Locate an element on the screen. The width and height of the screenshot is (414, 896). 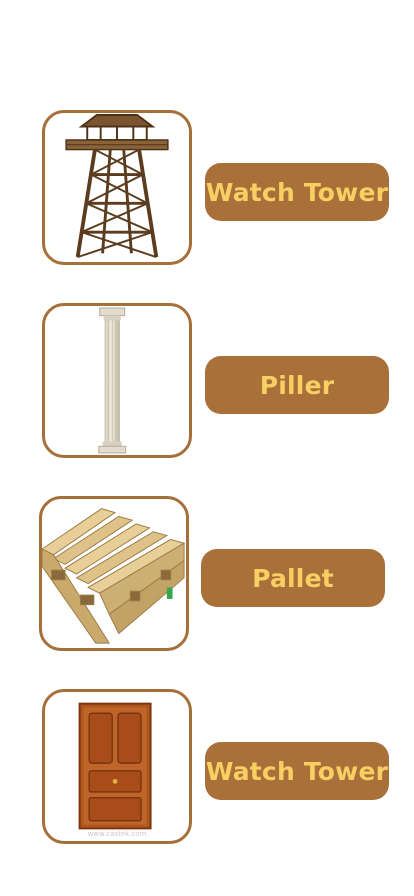
pillar-image-card is located at coordinates (117, 380).